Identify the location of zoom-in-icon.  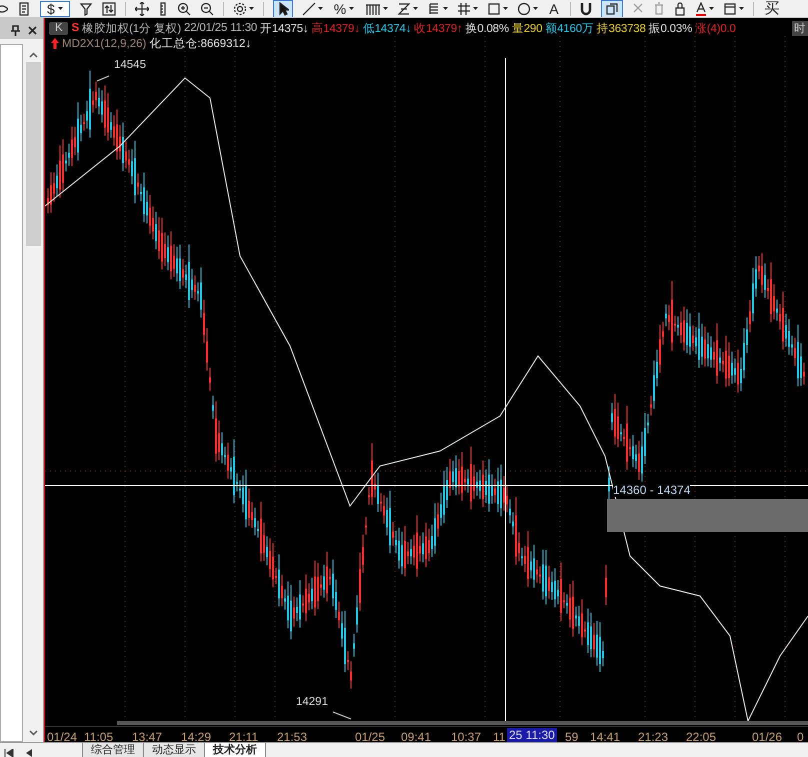
(183, 9).